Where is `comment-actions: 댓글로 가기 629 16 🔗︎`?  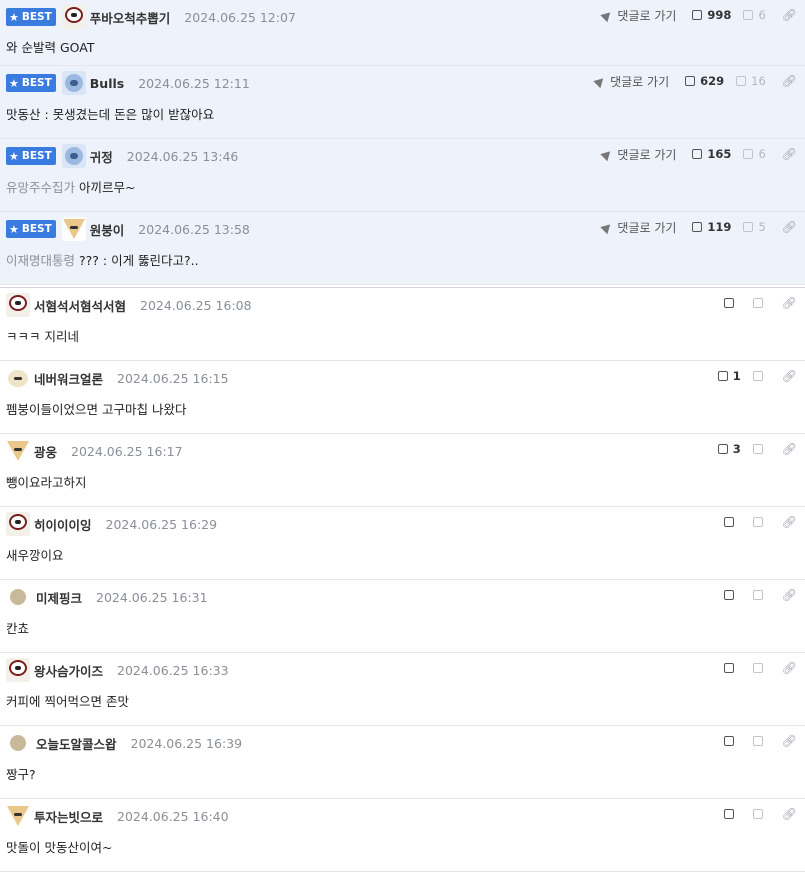
comment-actions: 댓글로 가기 629 16 🔗︎ is located at coordinates (695, 81).